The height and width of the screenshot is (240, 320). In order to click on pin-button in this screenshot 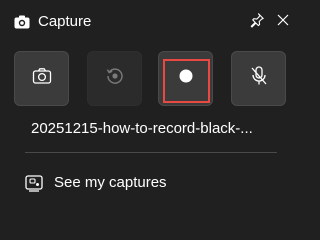, I will do `click(257, 22)`.